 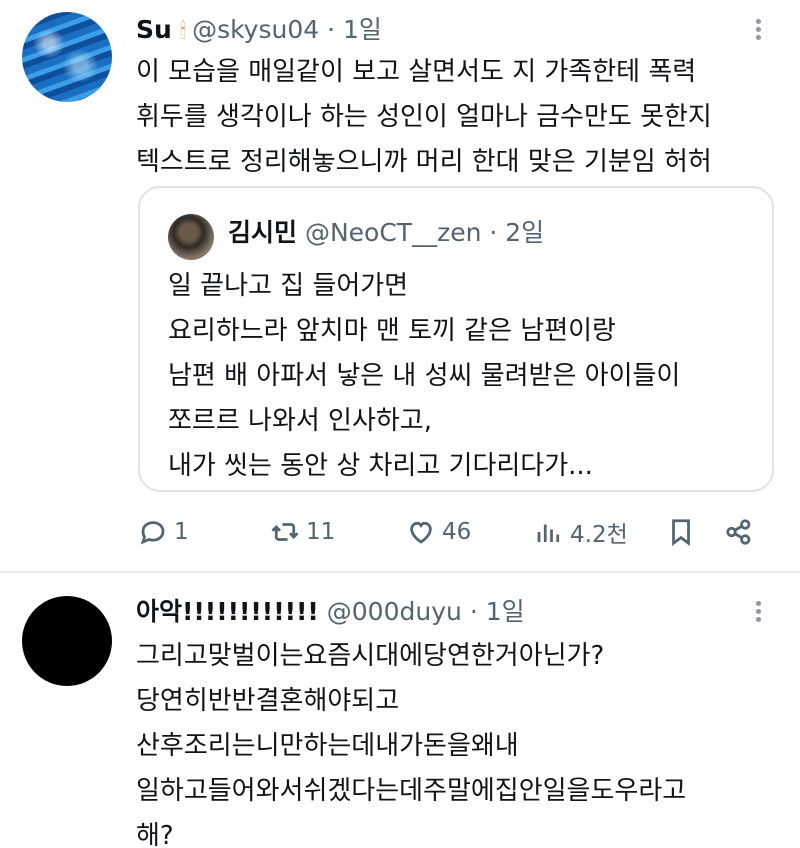 I want to click on quote-header: 김시민 @NeoCT__zen · 2일, so click(x=386, y=233).